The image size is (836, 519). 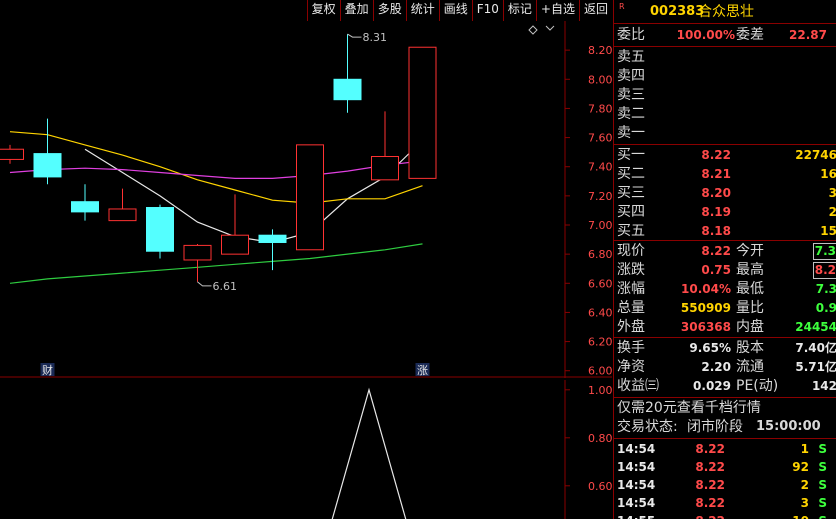 I want to click on event-marker: 财, so click(x=47, y=370).